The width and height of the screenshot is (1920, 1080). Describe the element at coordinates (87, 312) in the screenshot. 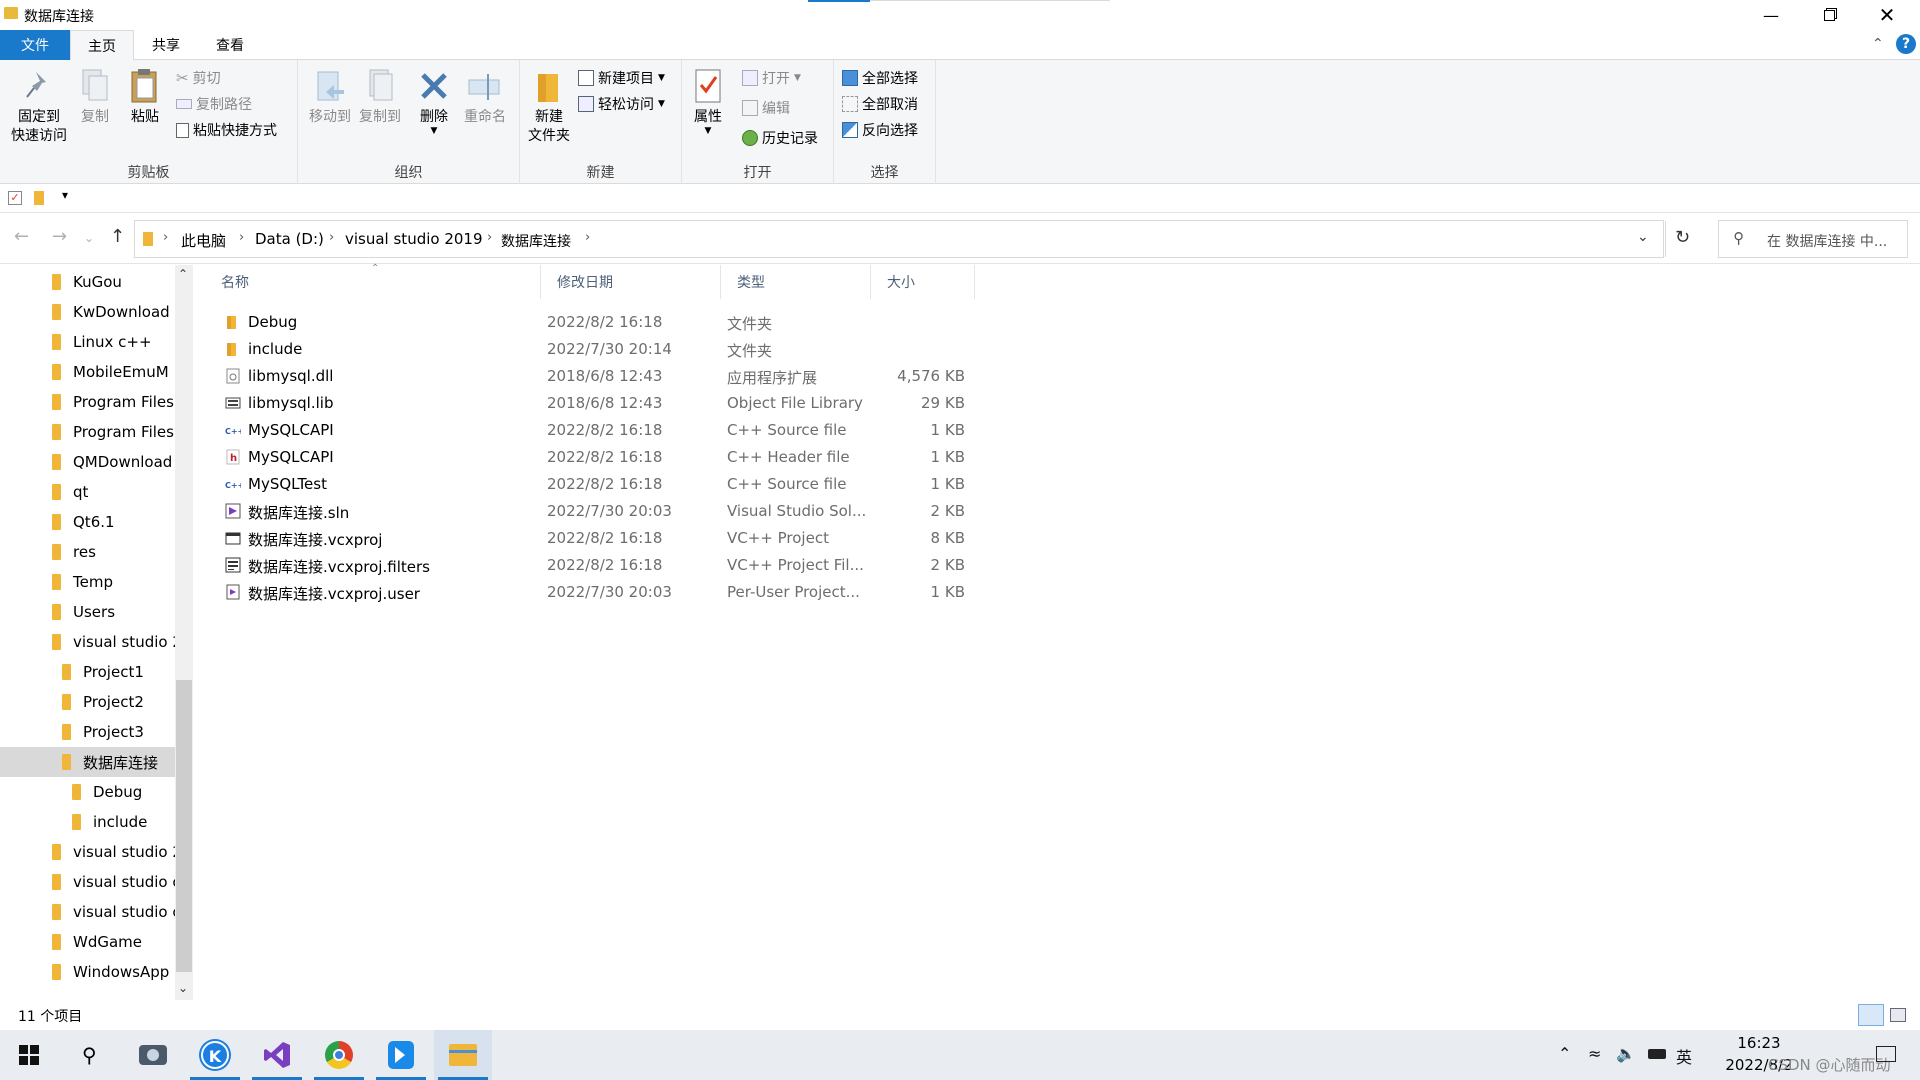

I see `nav-tree-item: KwDownload` at that location.